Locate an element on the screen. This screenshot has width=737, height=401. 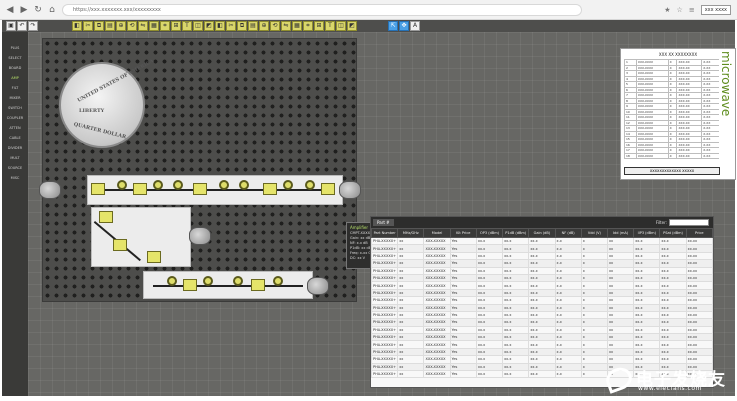
column-header: Idd (mA) is located at coordinates (620, 233).